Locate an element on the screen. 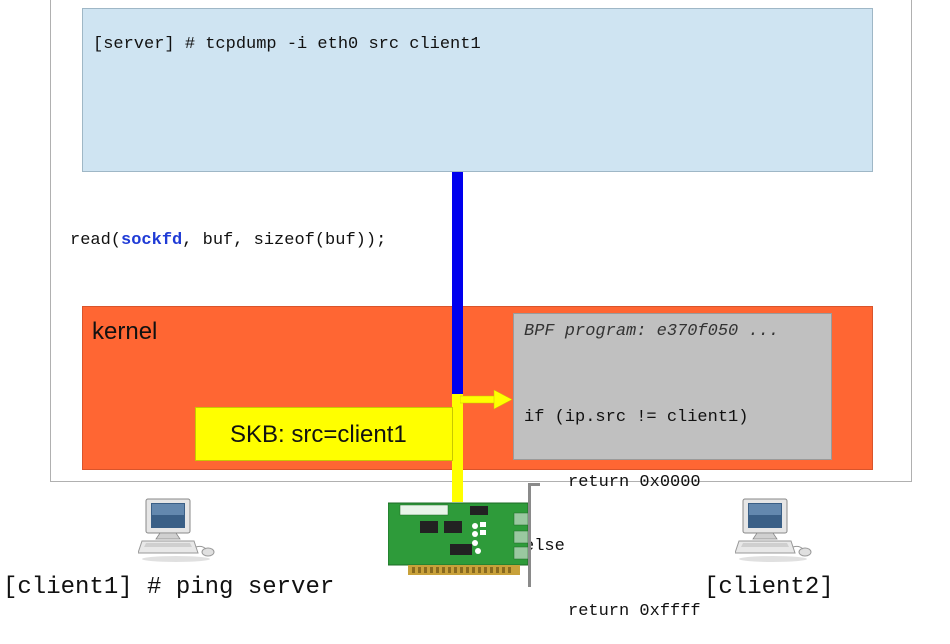 This screenshot has height=644, width=950. server-command: [server] # tcpdump -i eth0 src client1 is located at coordinates (287, 44).